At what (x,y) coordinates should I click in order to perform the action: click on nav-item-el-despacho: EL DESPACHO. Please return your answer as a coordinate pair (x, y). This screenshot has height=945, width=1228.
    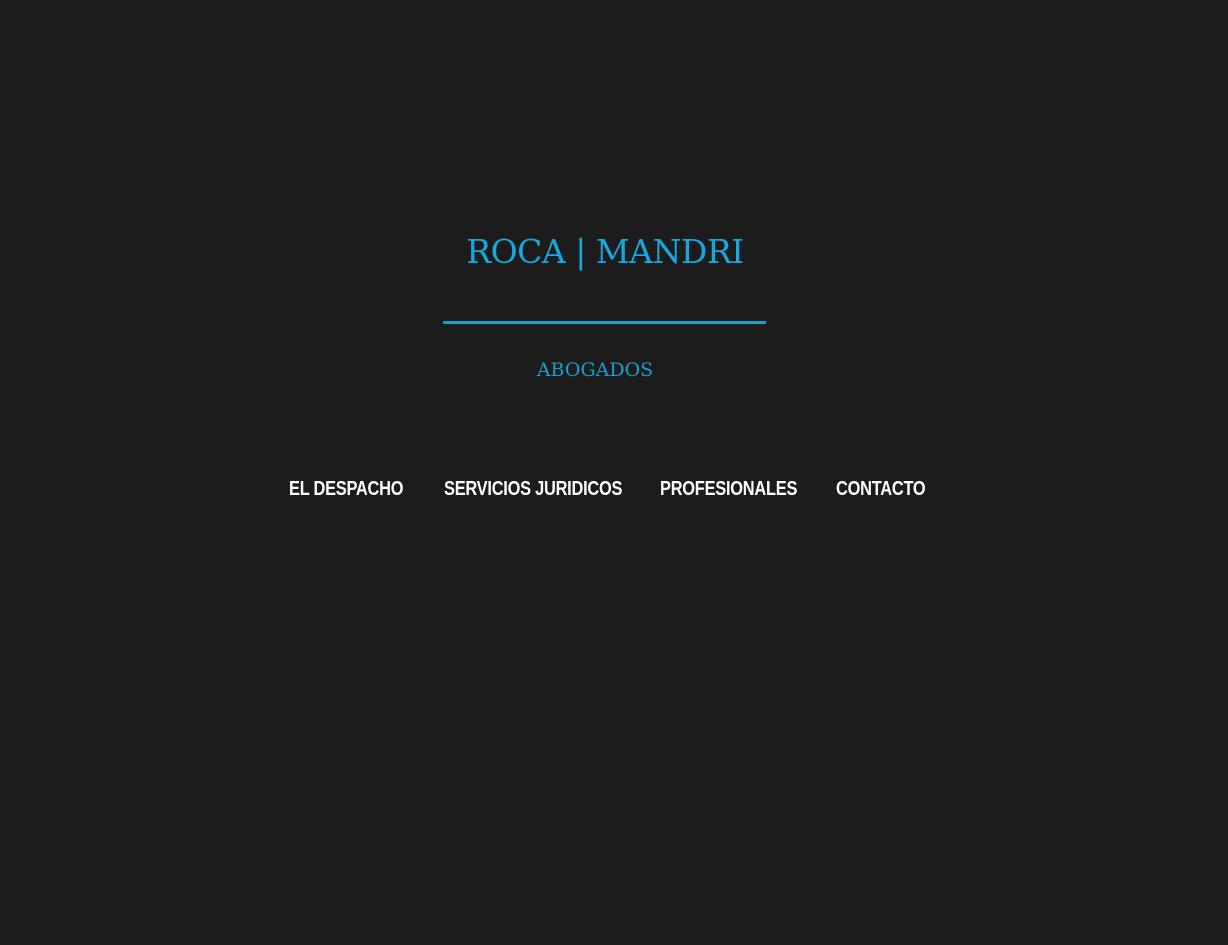
    Looking at the image, I should click on (346, 489).